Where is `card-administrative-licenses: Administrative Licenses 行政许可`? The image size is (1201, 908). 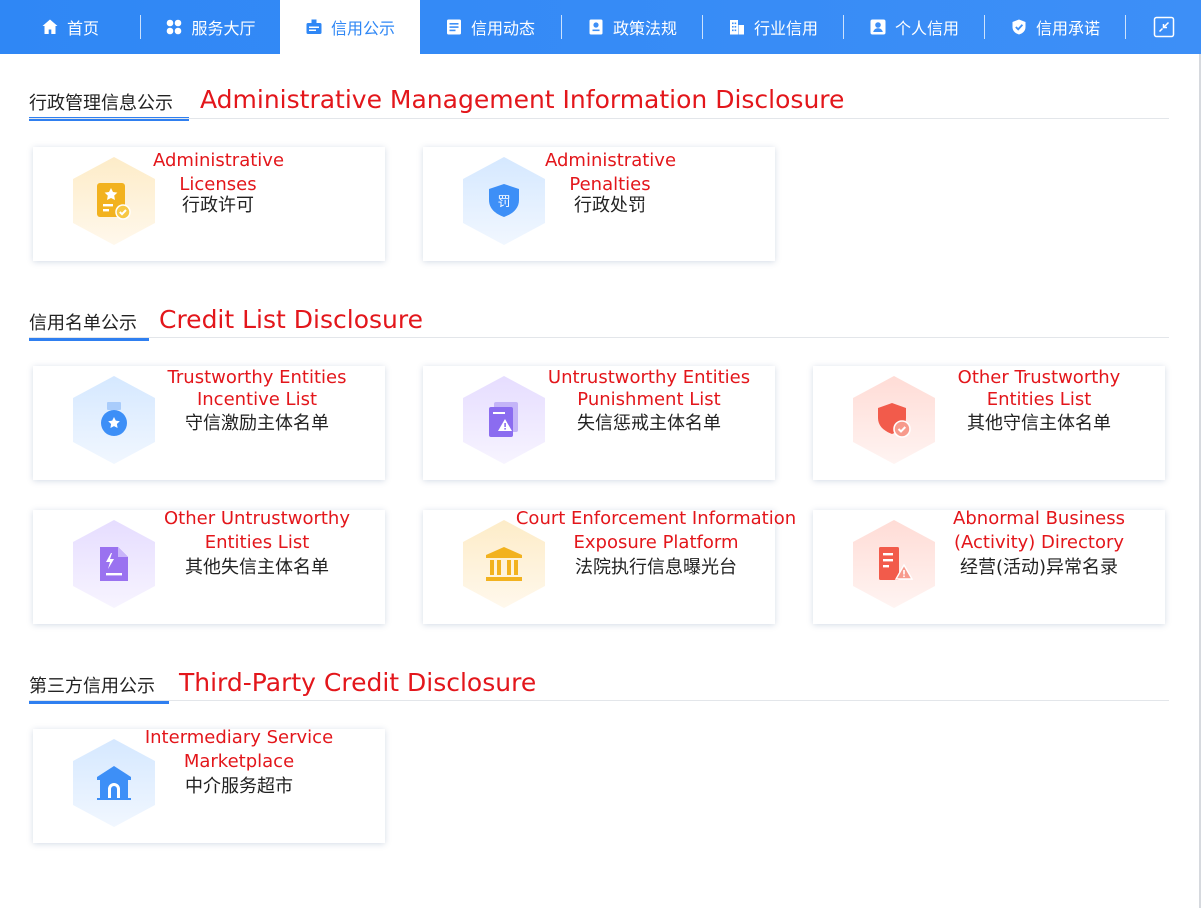
card-administrative-licenses: Administrative Licenses 行政许可 is located at coordinates (209, 204).